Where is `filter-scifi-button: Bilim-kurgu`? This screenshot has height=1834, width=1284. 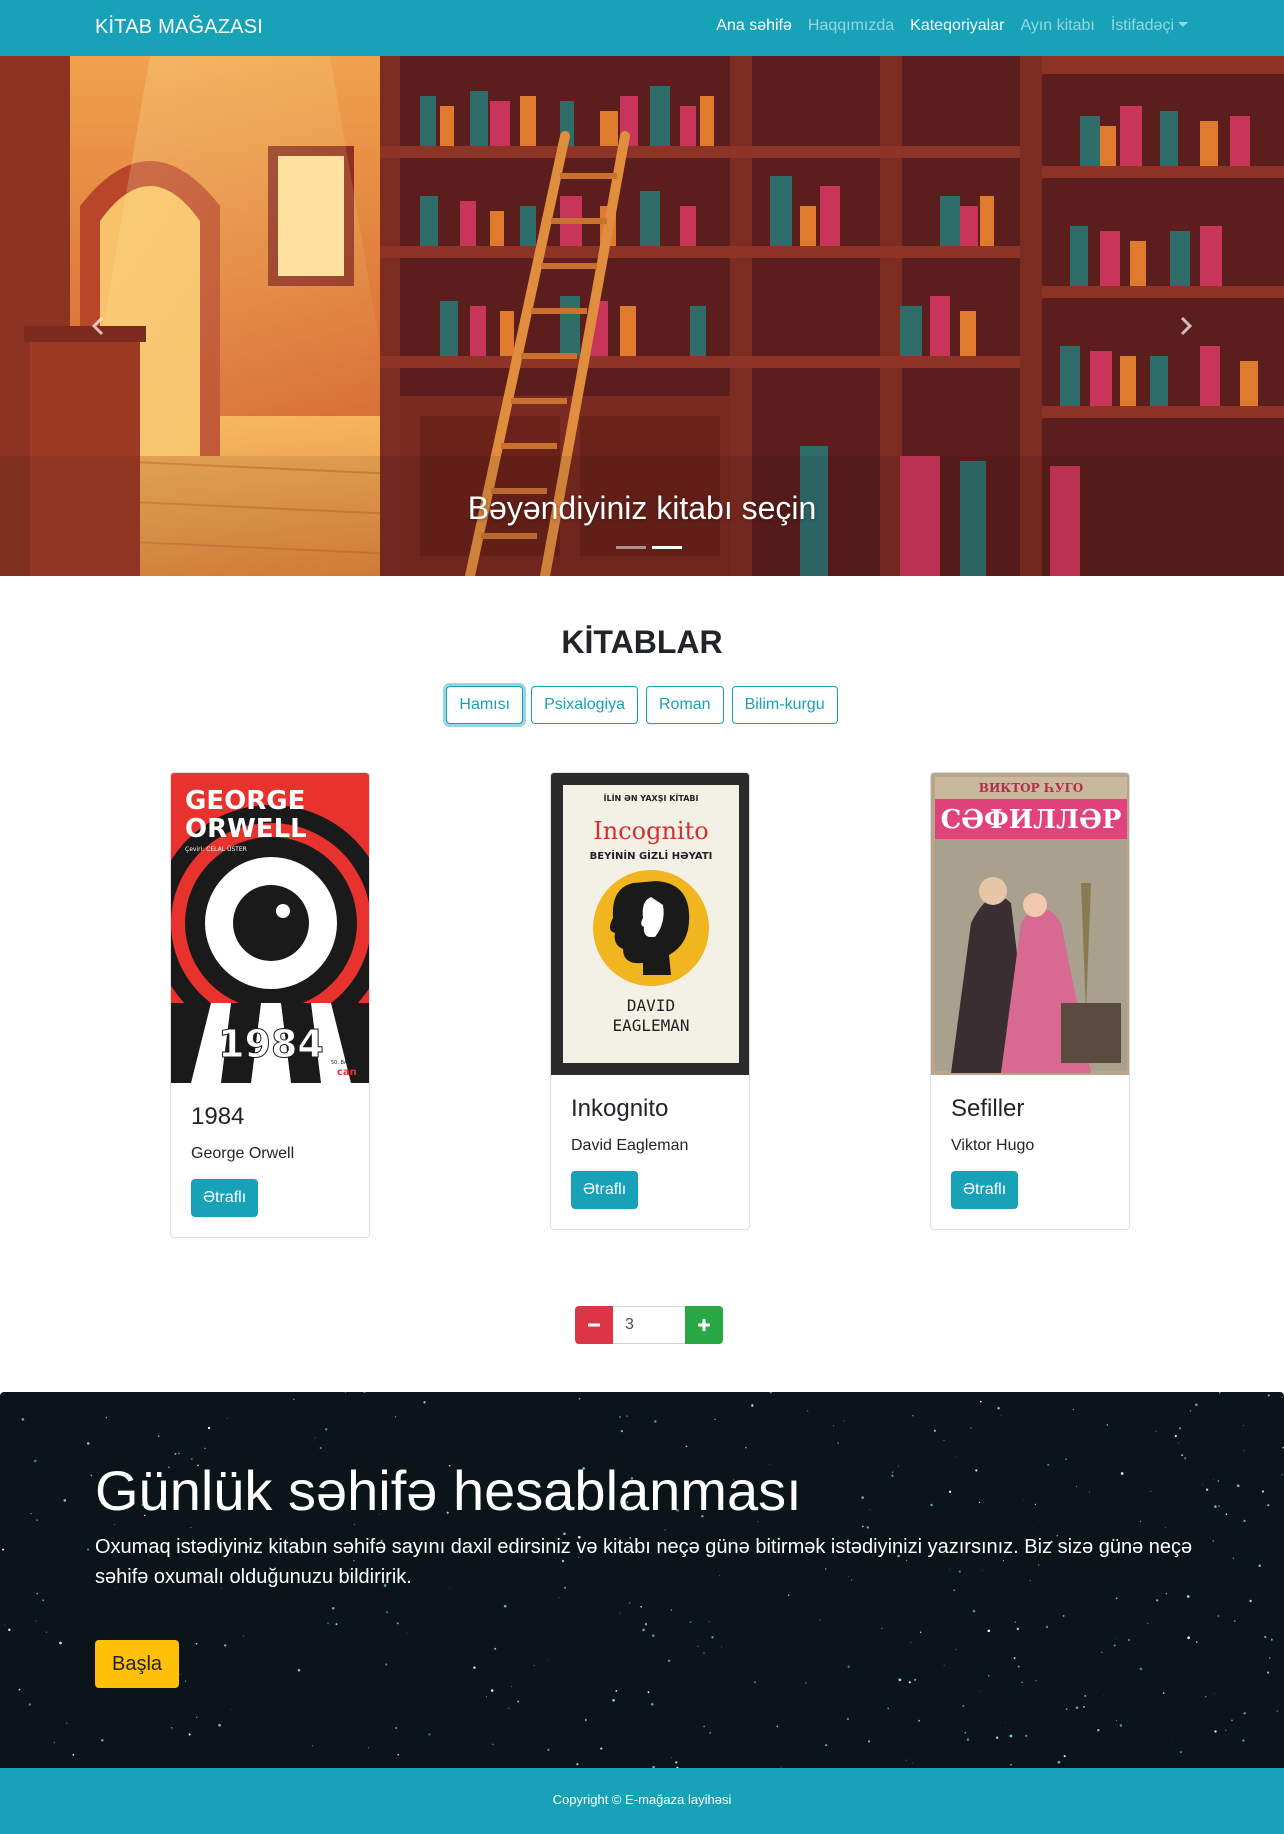
filter-scifi-button: Bilim-kurgu is located at coordinates (784, 705).